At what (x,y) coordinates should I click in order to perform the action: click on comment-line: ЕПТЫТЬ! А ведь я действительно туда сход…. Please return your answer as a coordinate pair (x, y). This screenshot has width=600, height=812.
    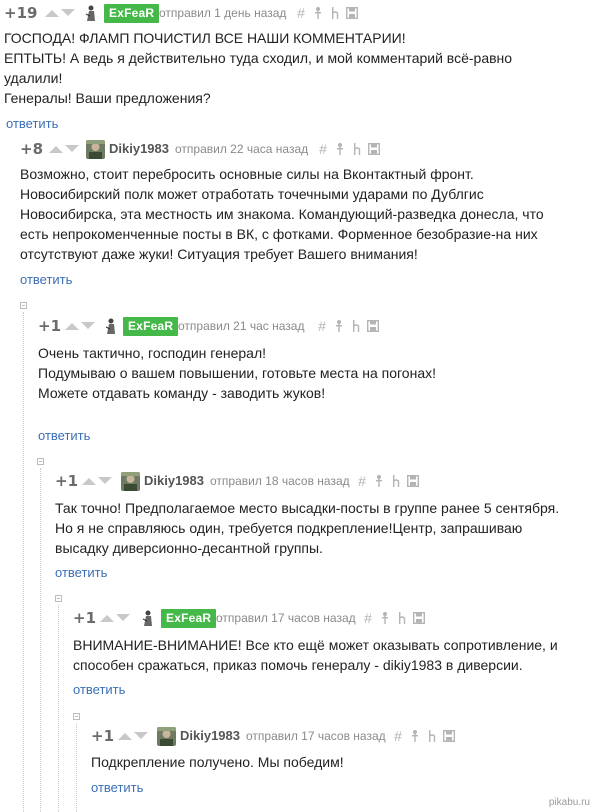
    Looking at the image, I should click on (258, 58).